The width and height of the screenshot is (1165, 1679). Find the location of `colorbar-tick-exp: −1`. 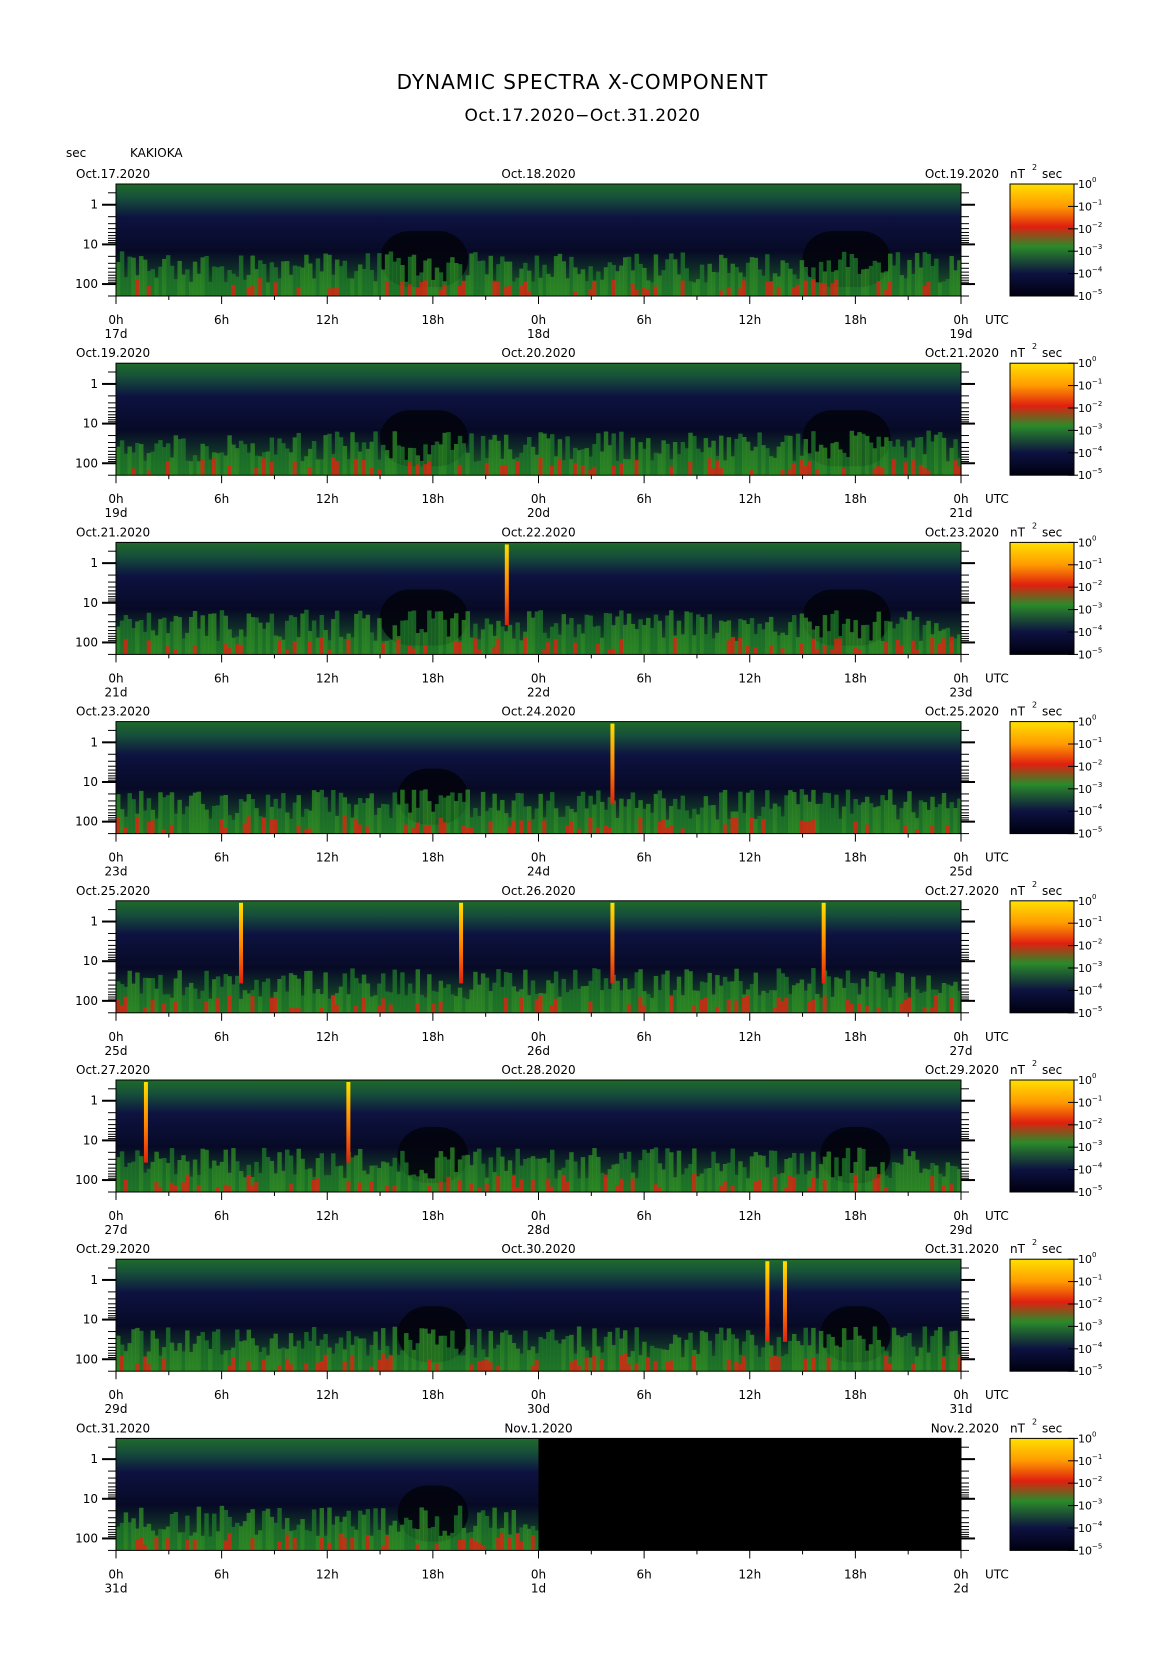

colorbar-tick-exp: −1 is located at coordinates (1097, 740).